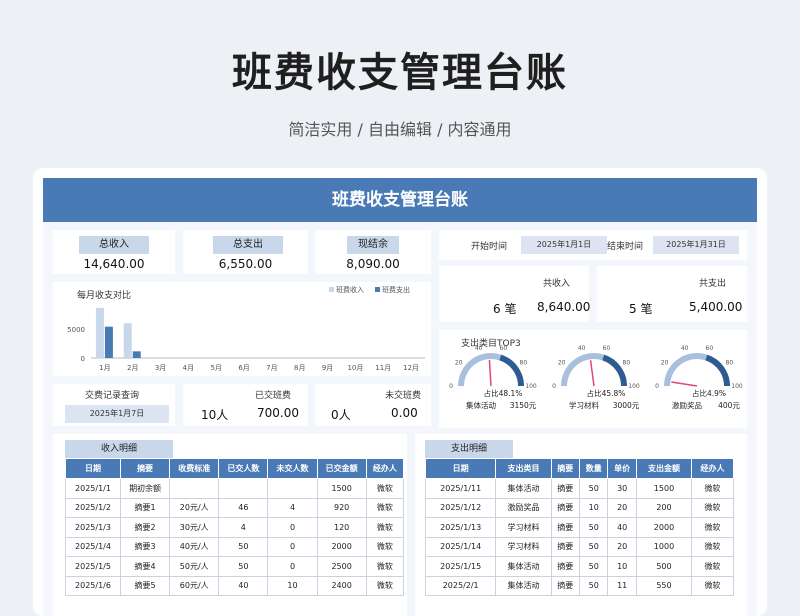 The image size is (800, 616). What do you see at coordinates (93, 566) in the screenshot?
I see `table-cell: 2025/1/5` at bounding box center [93, 566].